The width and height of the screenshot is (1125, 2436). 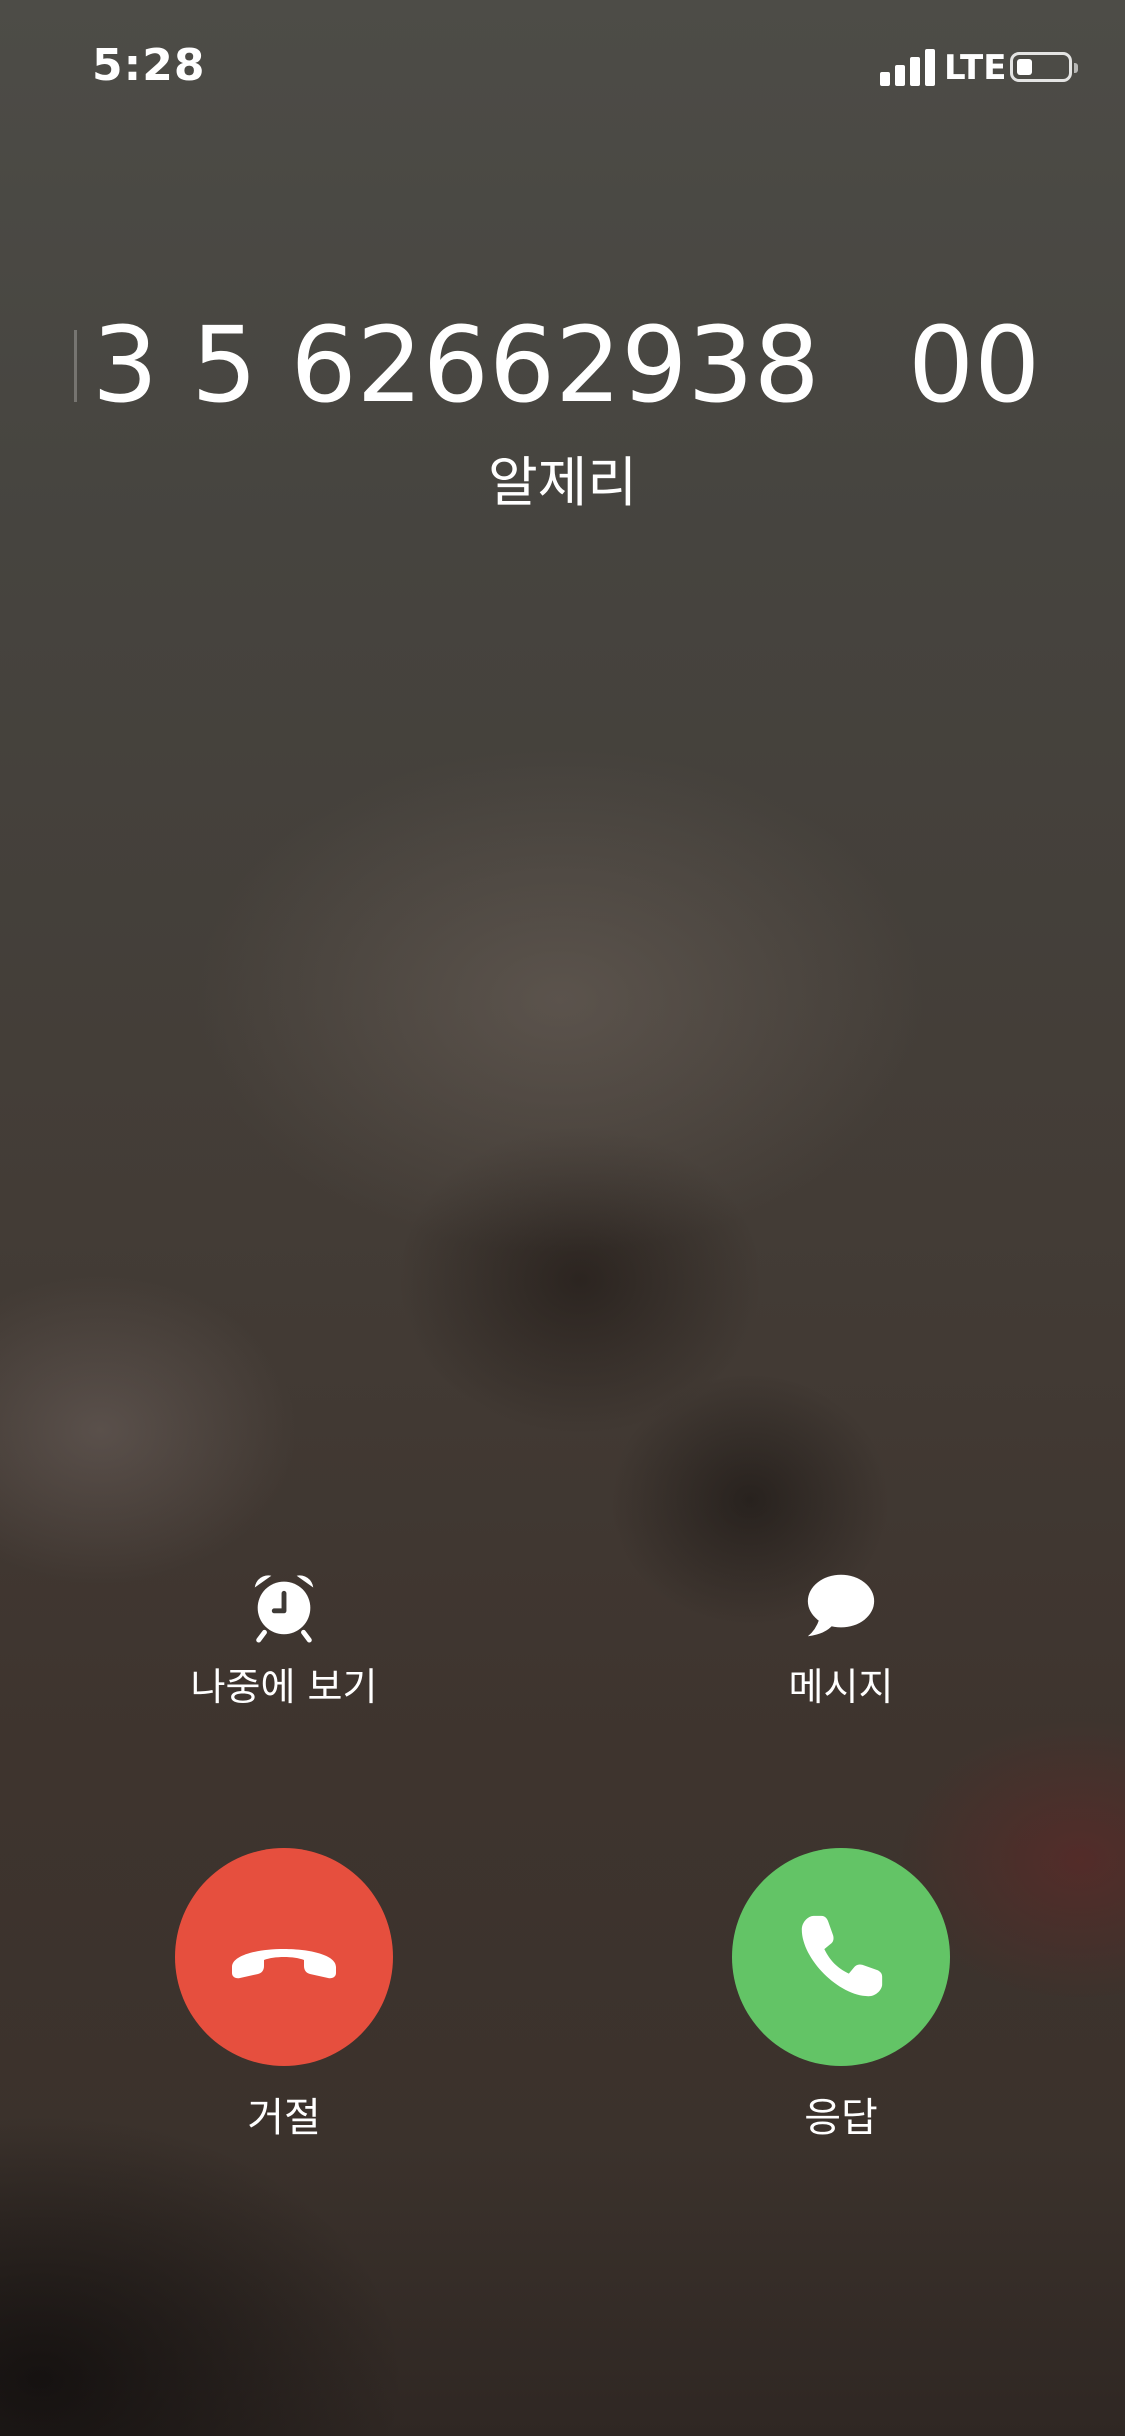 I want to click on phone-icon, so click(x=842, y=1956).